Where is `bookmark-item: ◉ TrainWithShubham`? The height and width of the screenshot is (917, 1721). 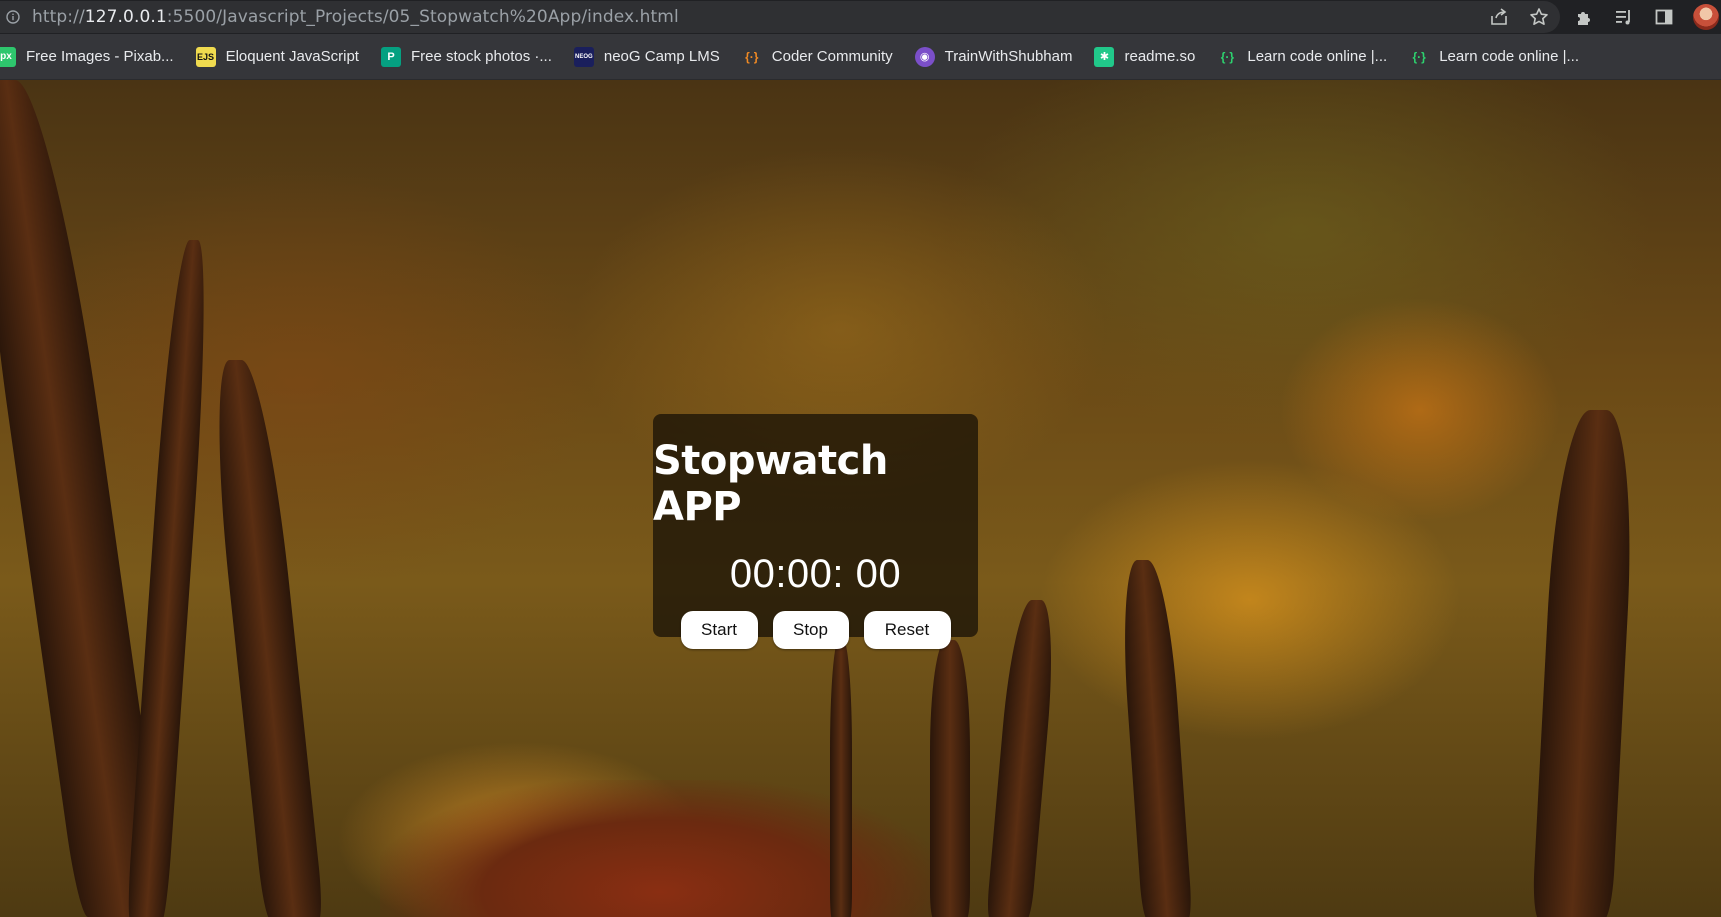
bookmark-item: ◉ TrainWithShubham is located at coordinates (997, 57).